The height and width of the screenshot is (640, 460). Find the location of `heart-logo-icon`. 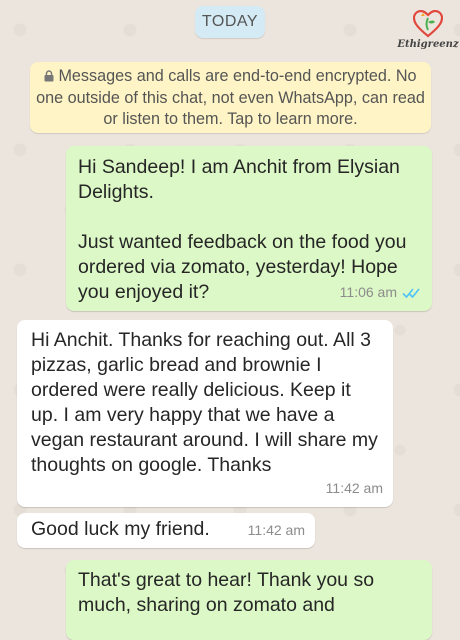

heart-logo-icon is located at coordinates (428, 24).